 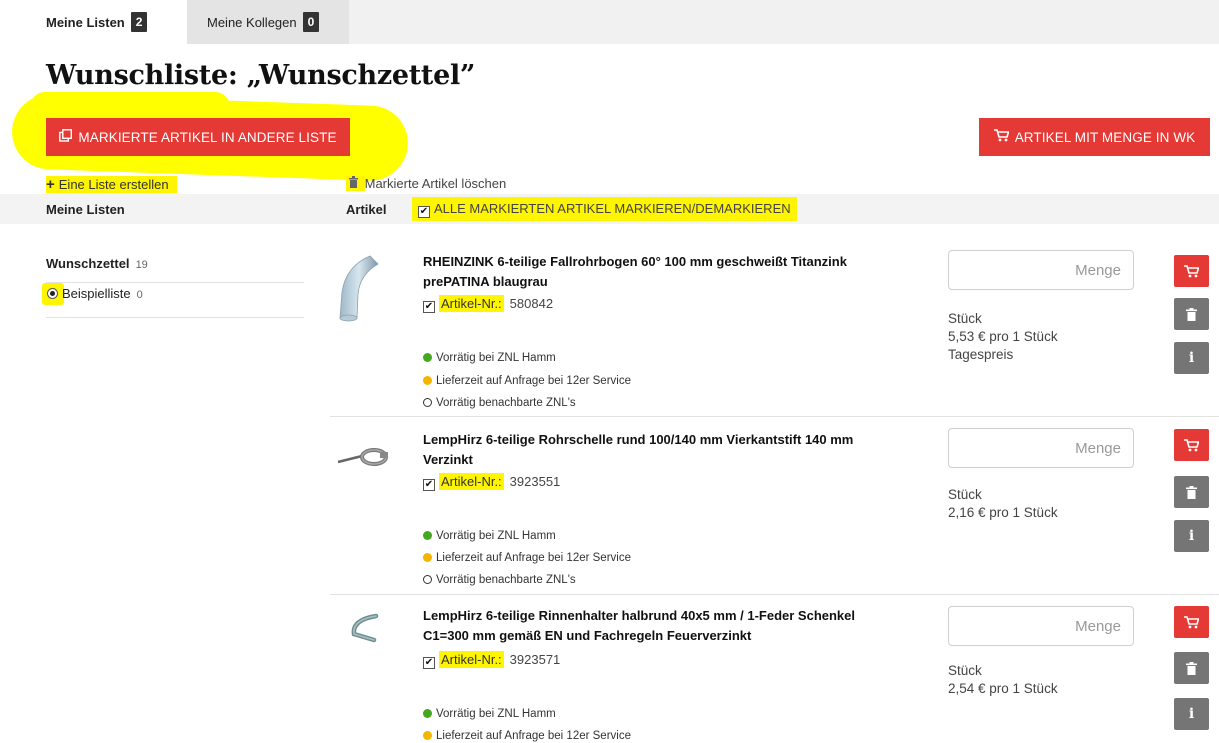 I want to click on tab-bar: Meine Listen 2 Meine Kollegen 0, so click(x=609, y=22).